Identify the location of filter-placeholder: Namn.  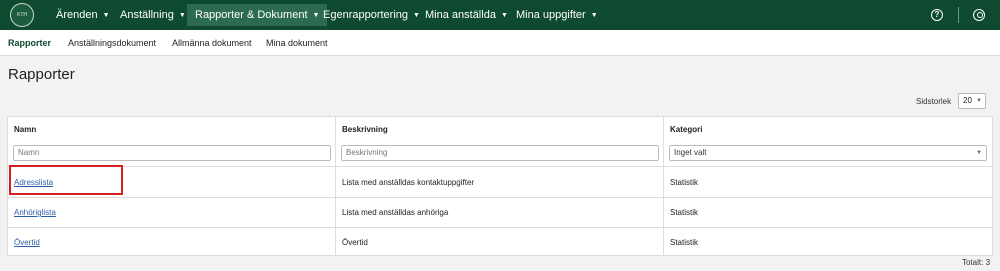
(29, 152).